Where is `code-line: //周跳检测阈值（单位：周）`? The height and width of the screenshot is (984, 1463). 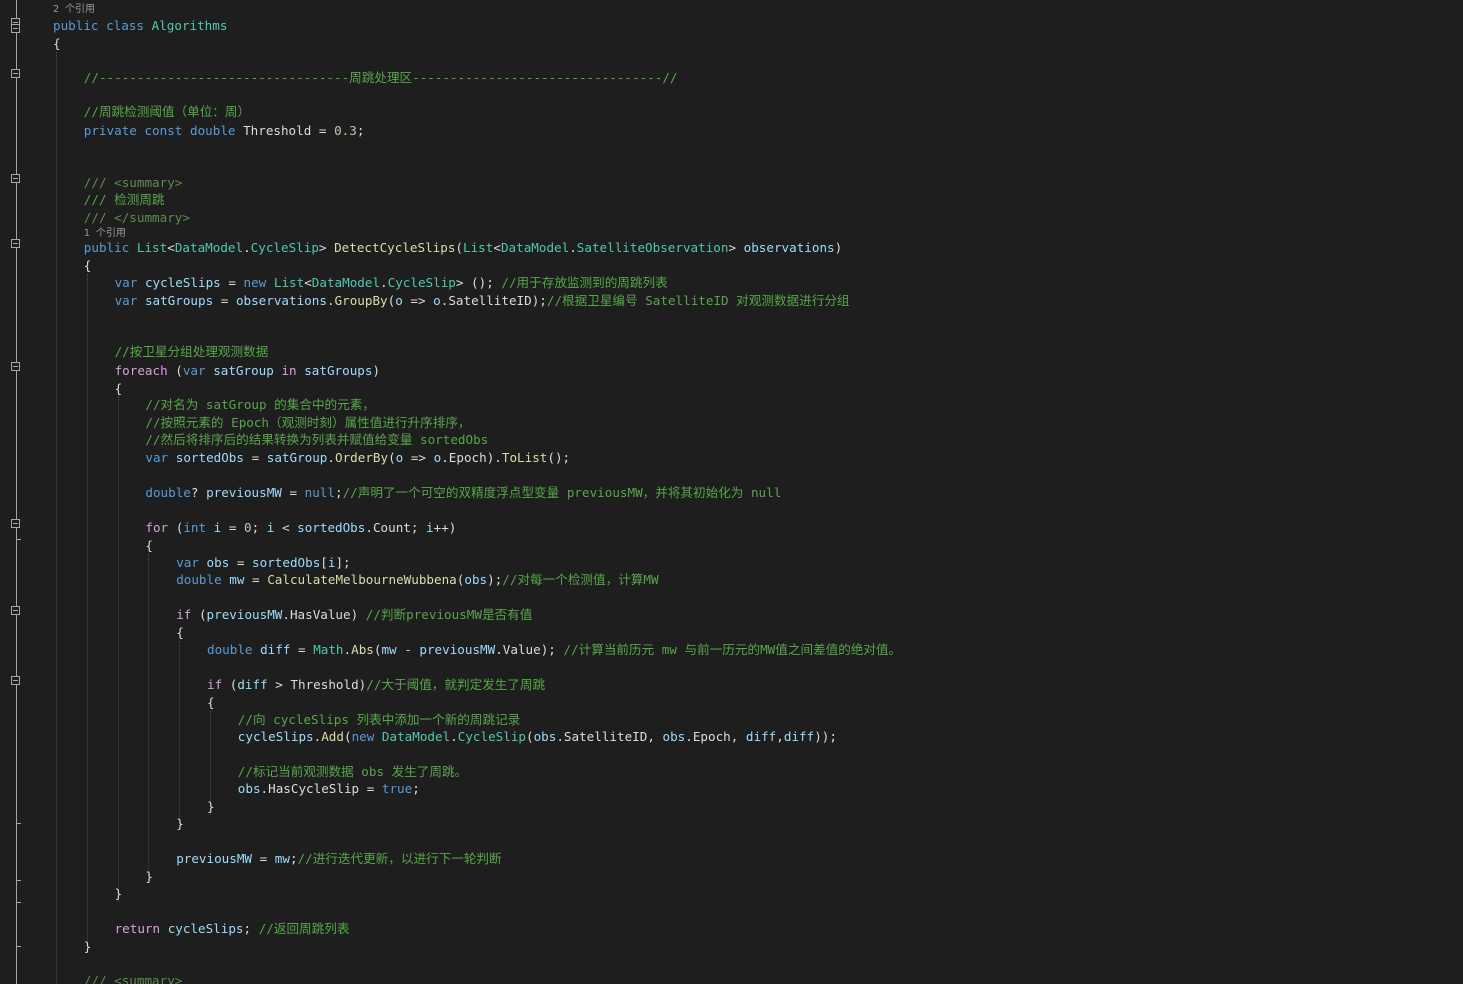 code-line: //周跳检测阈值（单位：周） is located at coordinates (167, 111).